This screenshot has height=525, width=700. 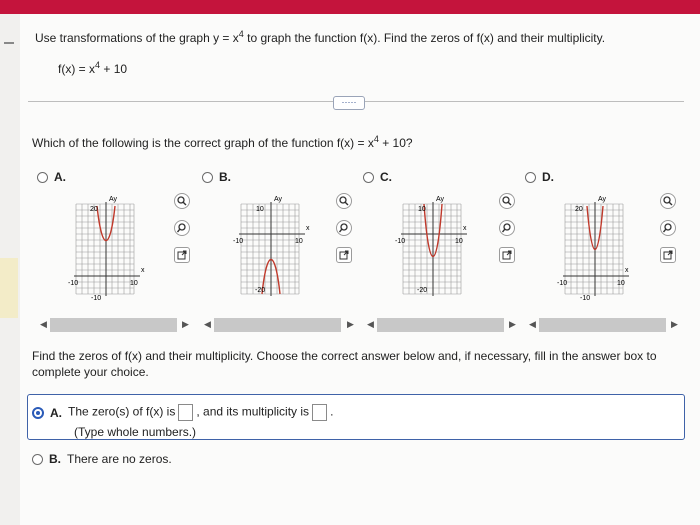 What do you see at coordinates (135, 432) in the screenshot?
I see `answer-a-hint: (Type whole numbers.)` at bounding box center [135, 432].